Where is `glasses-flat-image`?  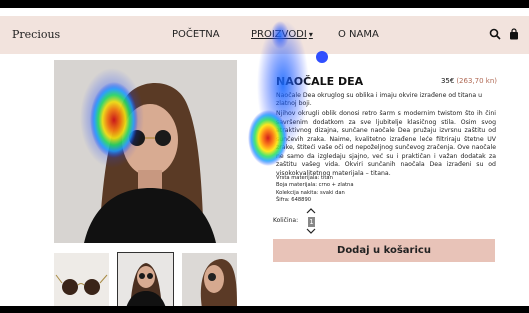 glasses-flat-image is located at coordinates (81, 279).